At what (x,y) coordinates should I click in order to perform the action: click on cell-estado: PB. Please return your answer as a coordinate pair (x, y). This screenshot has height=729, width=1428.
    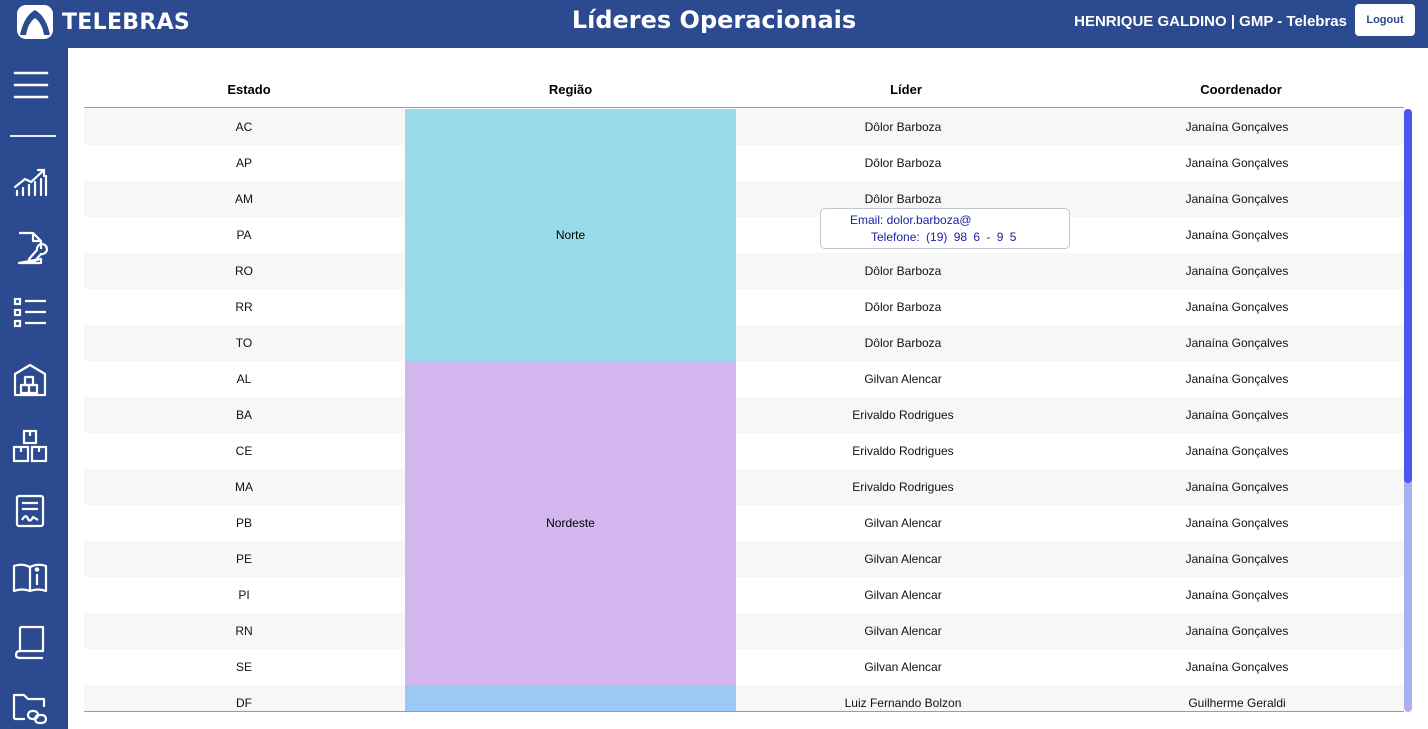
    Looking at the image, I should click on (243, 523).